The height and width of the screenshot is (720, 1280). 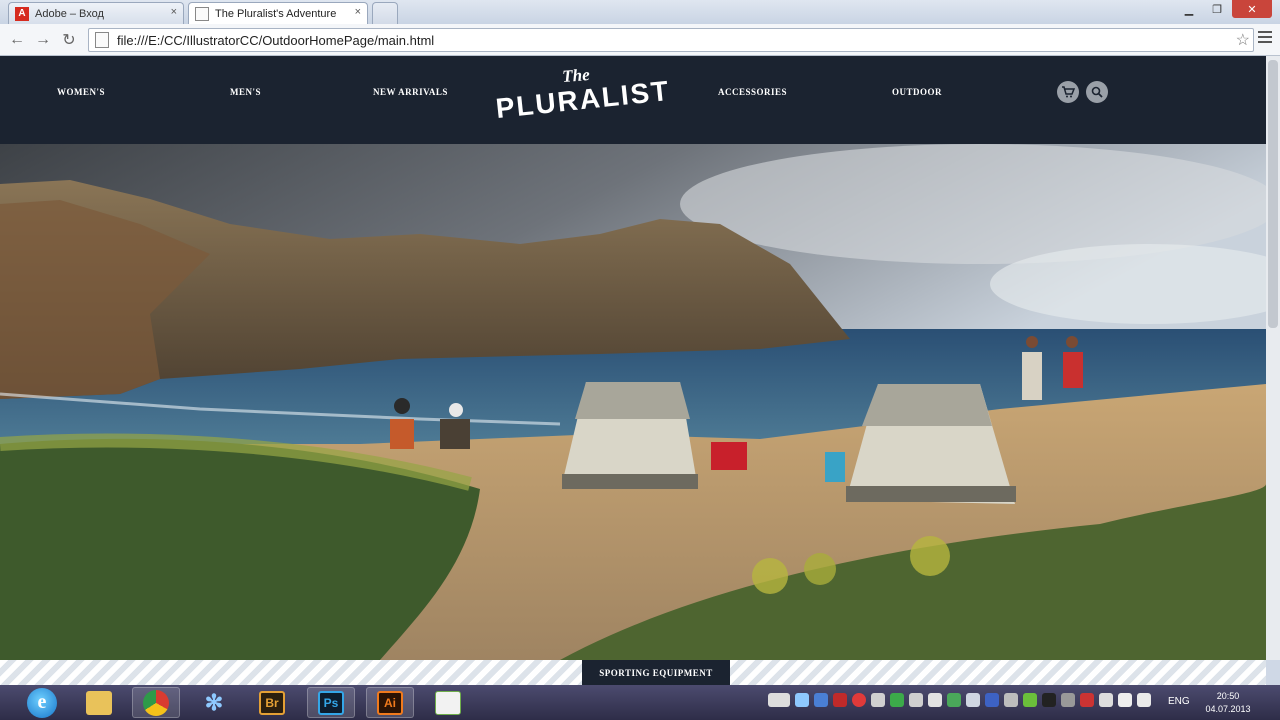 I want to click on chrome-icon, so click(x=156, y=702).